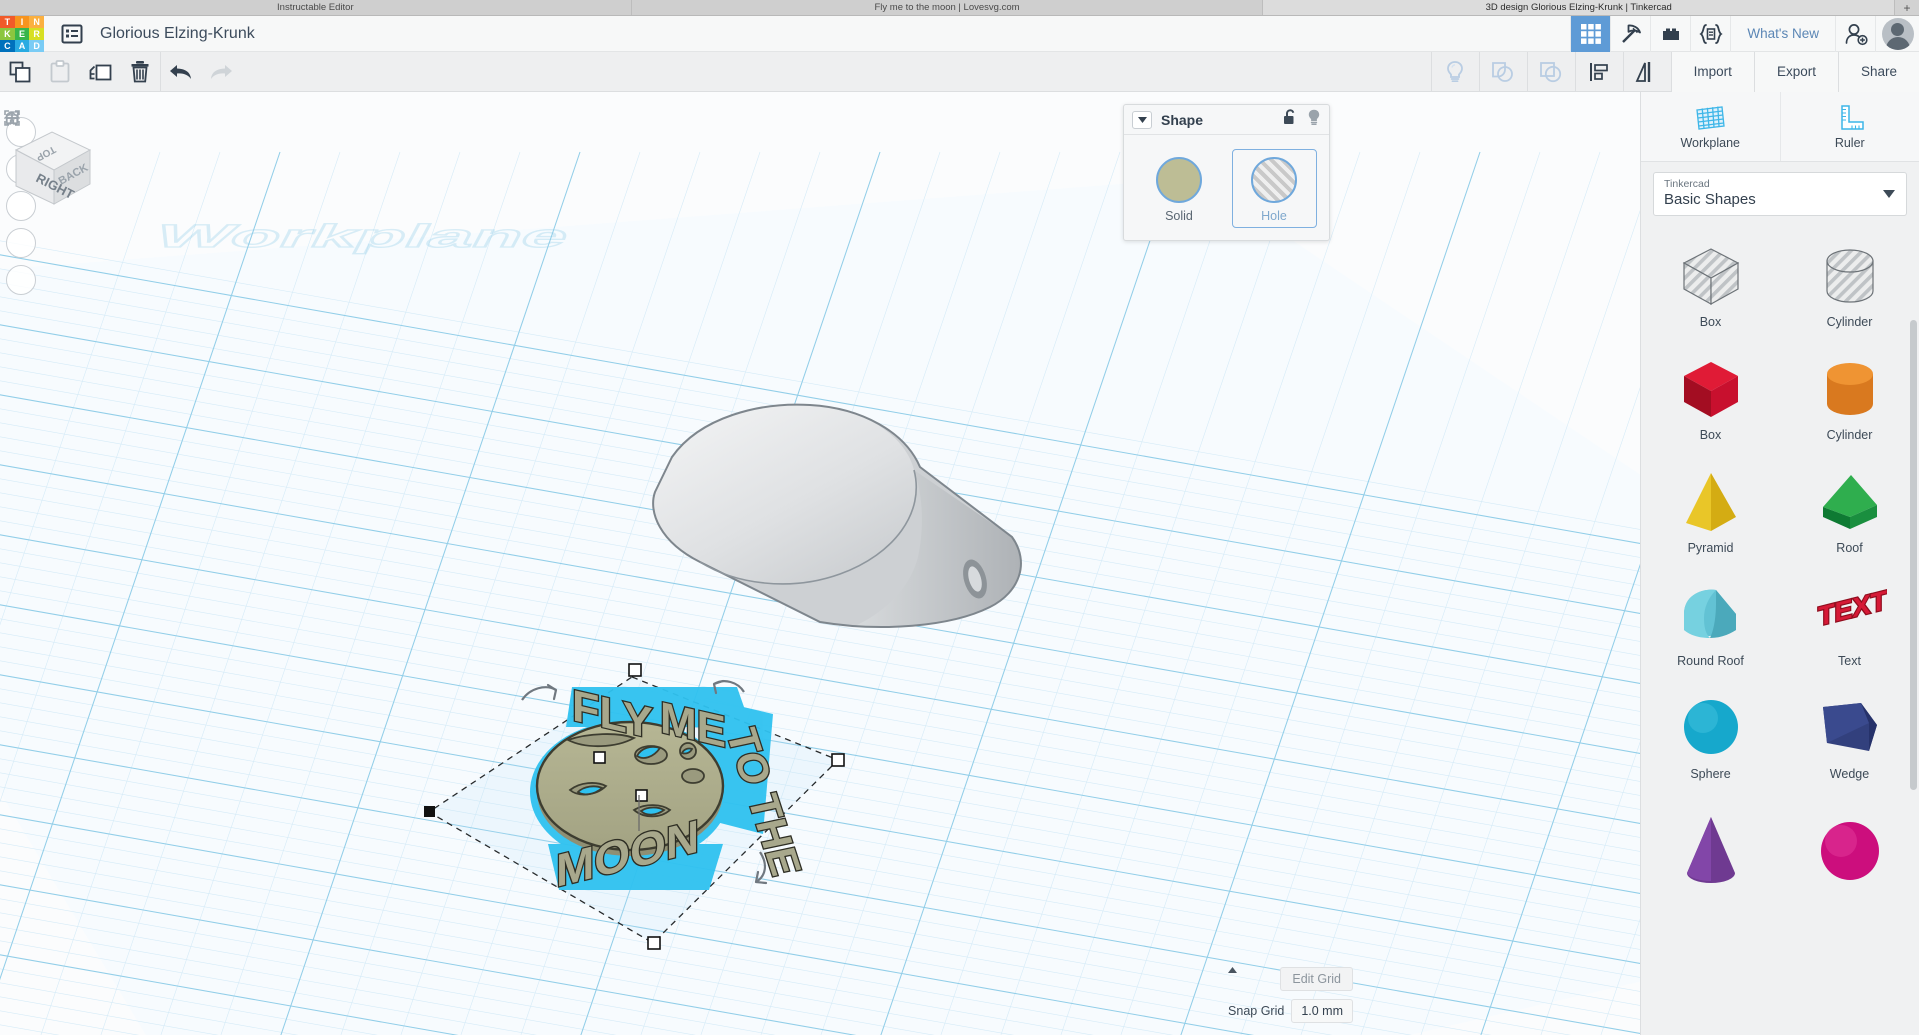  What do you see at coordinates (1710, 118) in the screenshot?
I see `workplane-icon` at bounding box center [1710, 118].